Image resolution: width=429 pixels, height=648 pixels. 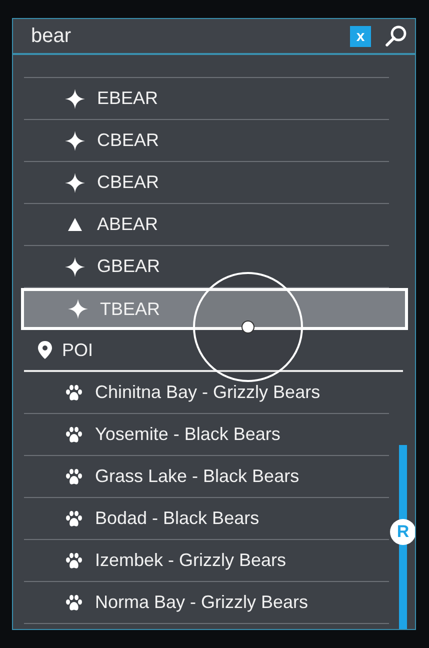 What do you see at coordinates (206, 393) in the screenshot?
I see `result-item: Chinitna Bay - Grizzly Bears` at bounding box center [206, 393].